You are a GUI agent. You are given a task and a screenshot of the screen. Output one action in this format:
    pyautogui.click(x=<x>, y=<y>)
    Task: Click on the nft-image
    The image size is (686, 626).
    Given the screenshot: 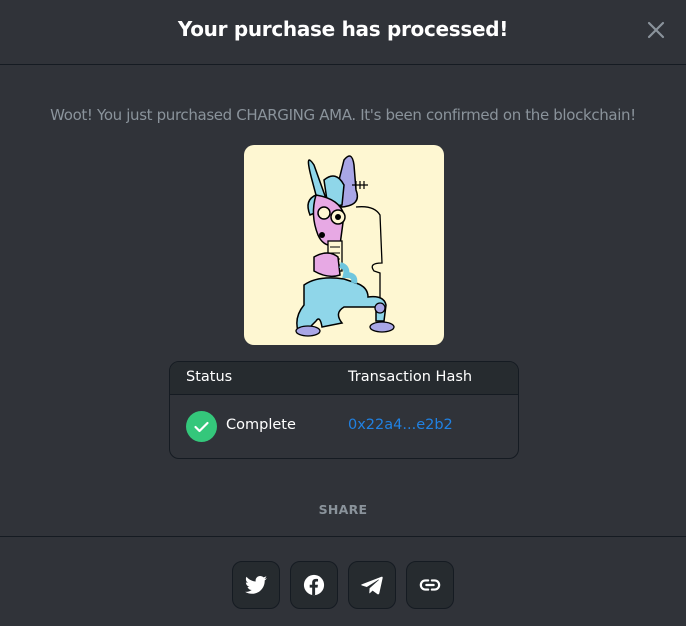 What is the action you would take?
    pyautogui.click(x=344, y=245)
    